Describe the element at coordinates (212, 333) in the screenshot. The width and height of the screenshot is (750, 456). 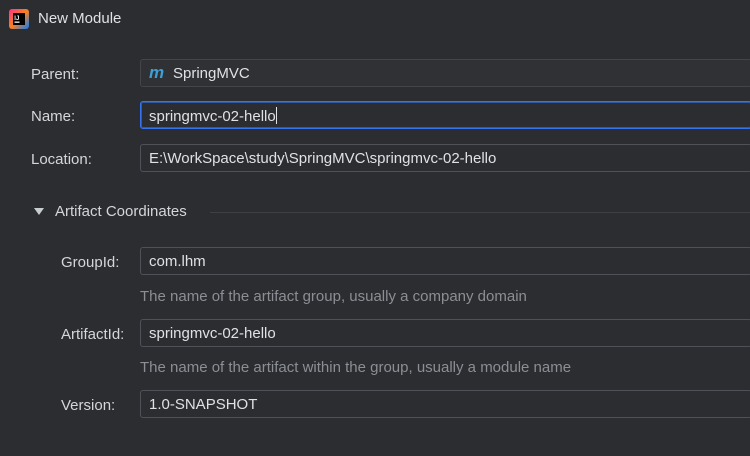
I see `artifactid-value: springmvc-02-hello` at that location.